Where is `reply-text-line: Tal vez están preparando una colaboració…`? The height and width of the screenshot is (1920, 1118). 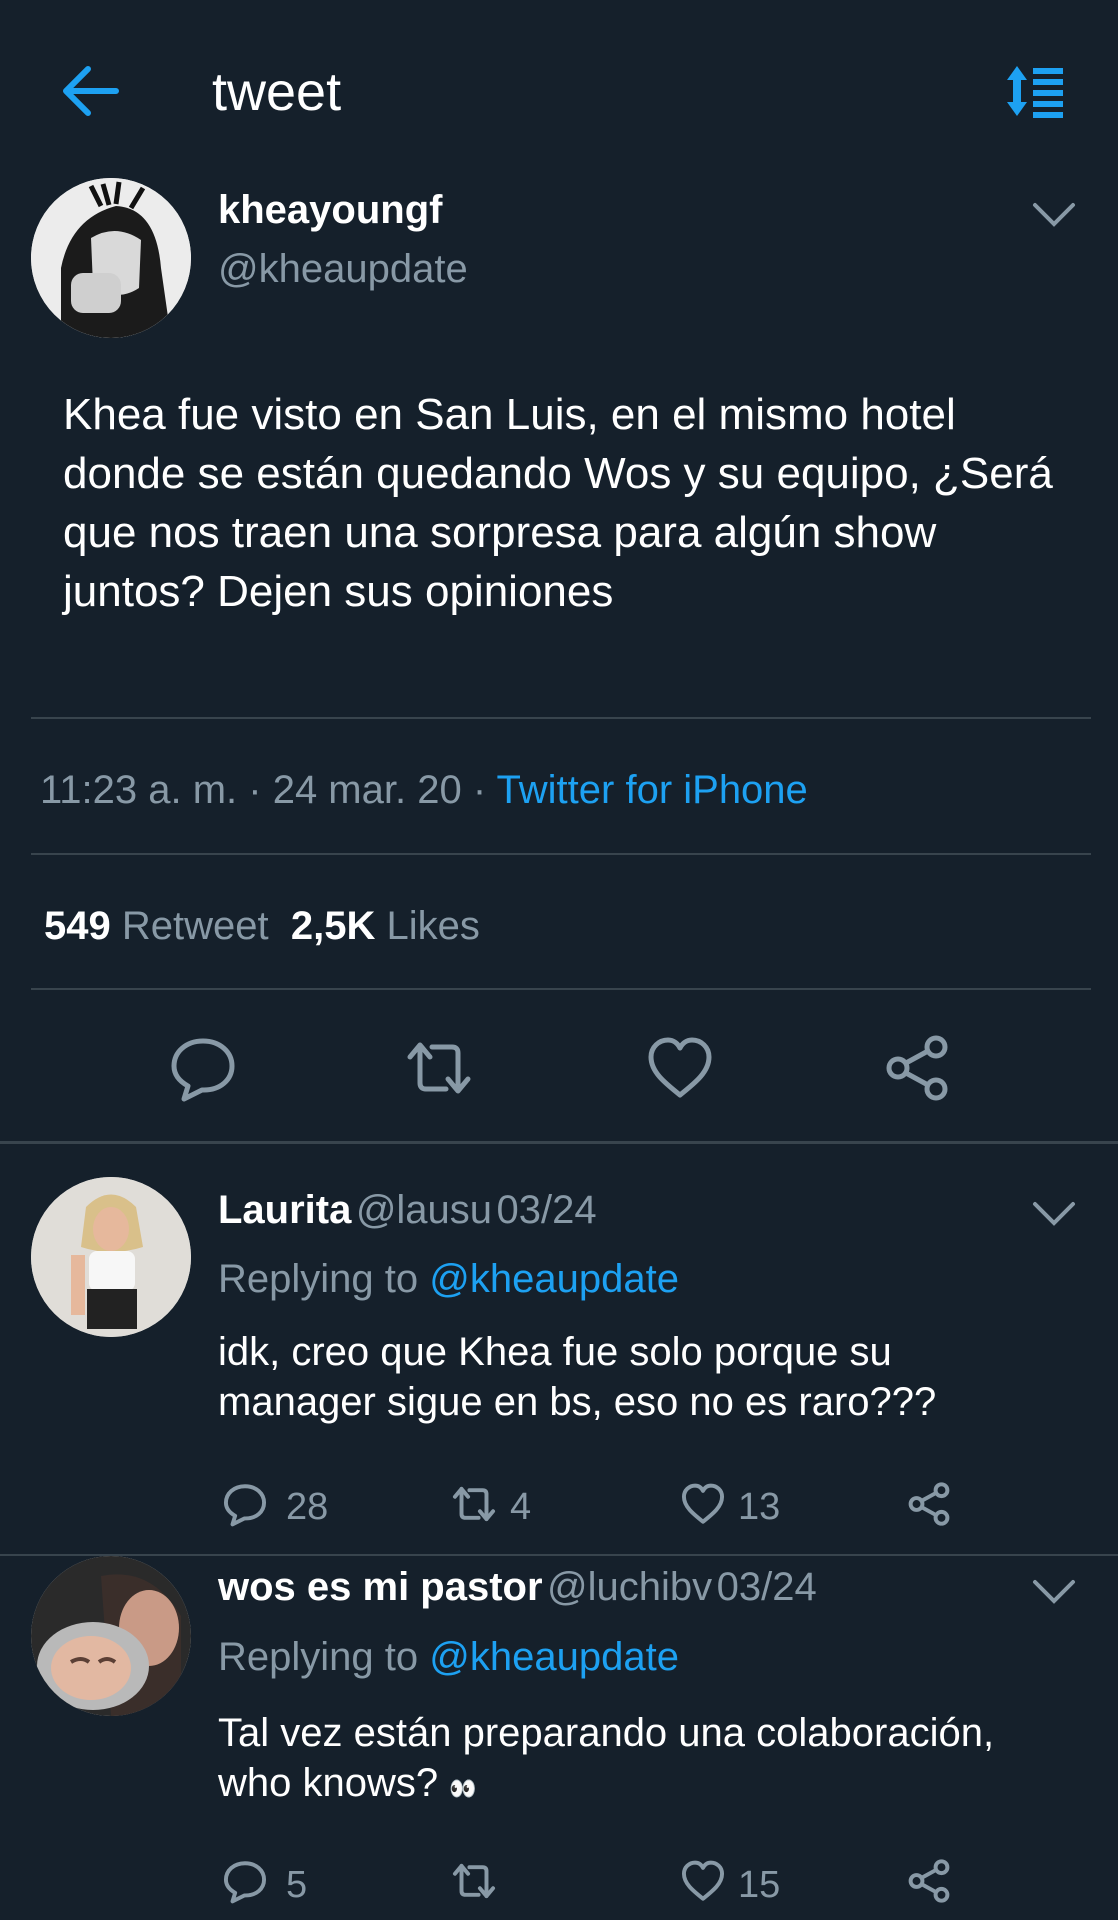
reply-text-line: Tal vez están preparando una colaboració… is located at coordinates (606, 1733).